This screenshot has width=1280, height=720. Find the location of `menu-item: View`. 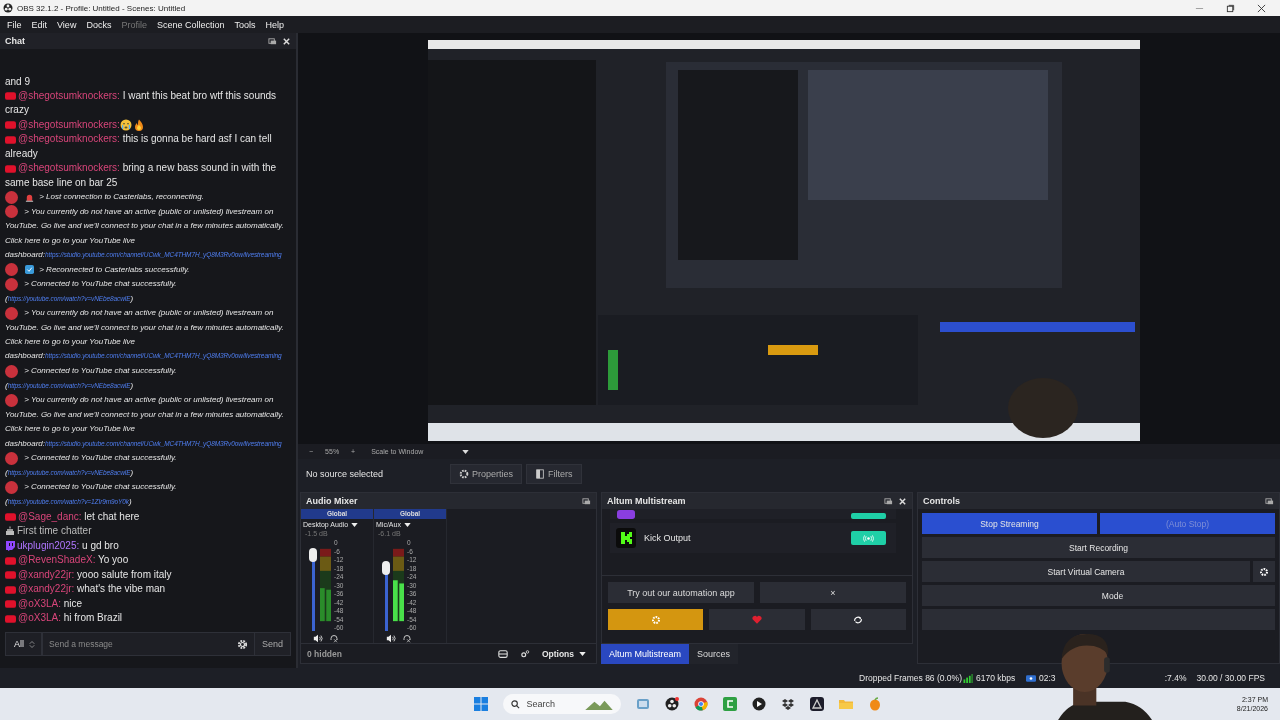

menu-item: View is located at coordinates (67, 24).